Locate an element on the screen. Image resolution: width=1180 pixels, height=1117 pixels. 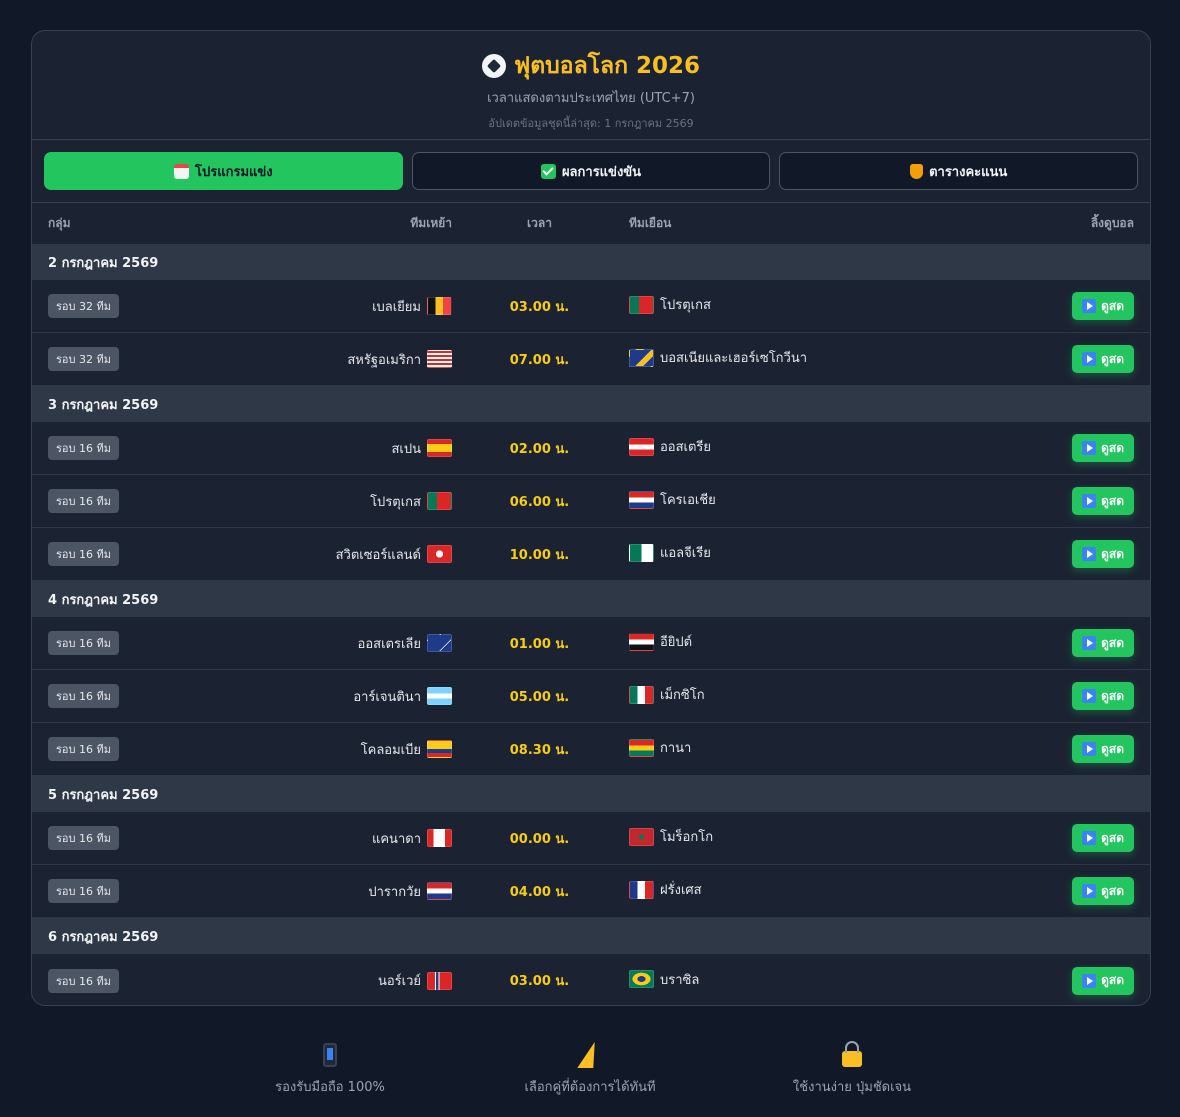
soccer-ball-icon is located at coordinates (493, 66).